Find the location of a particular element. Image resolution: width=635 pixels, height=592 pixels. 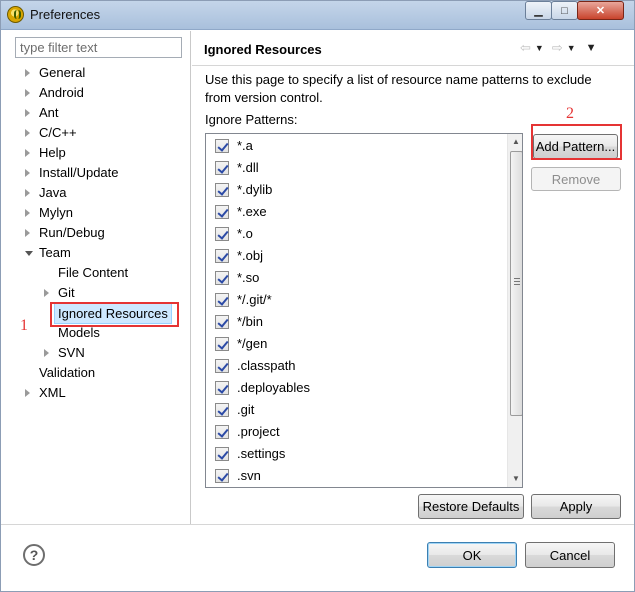

tree-item-label: Java is located at coordinates (53, 192).